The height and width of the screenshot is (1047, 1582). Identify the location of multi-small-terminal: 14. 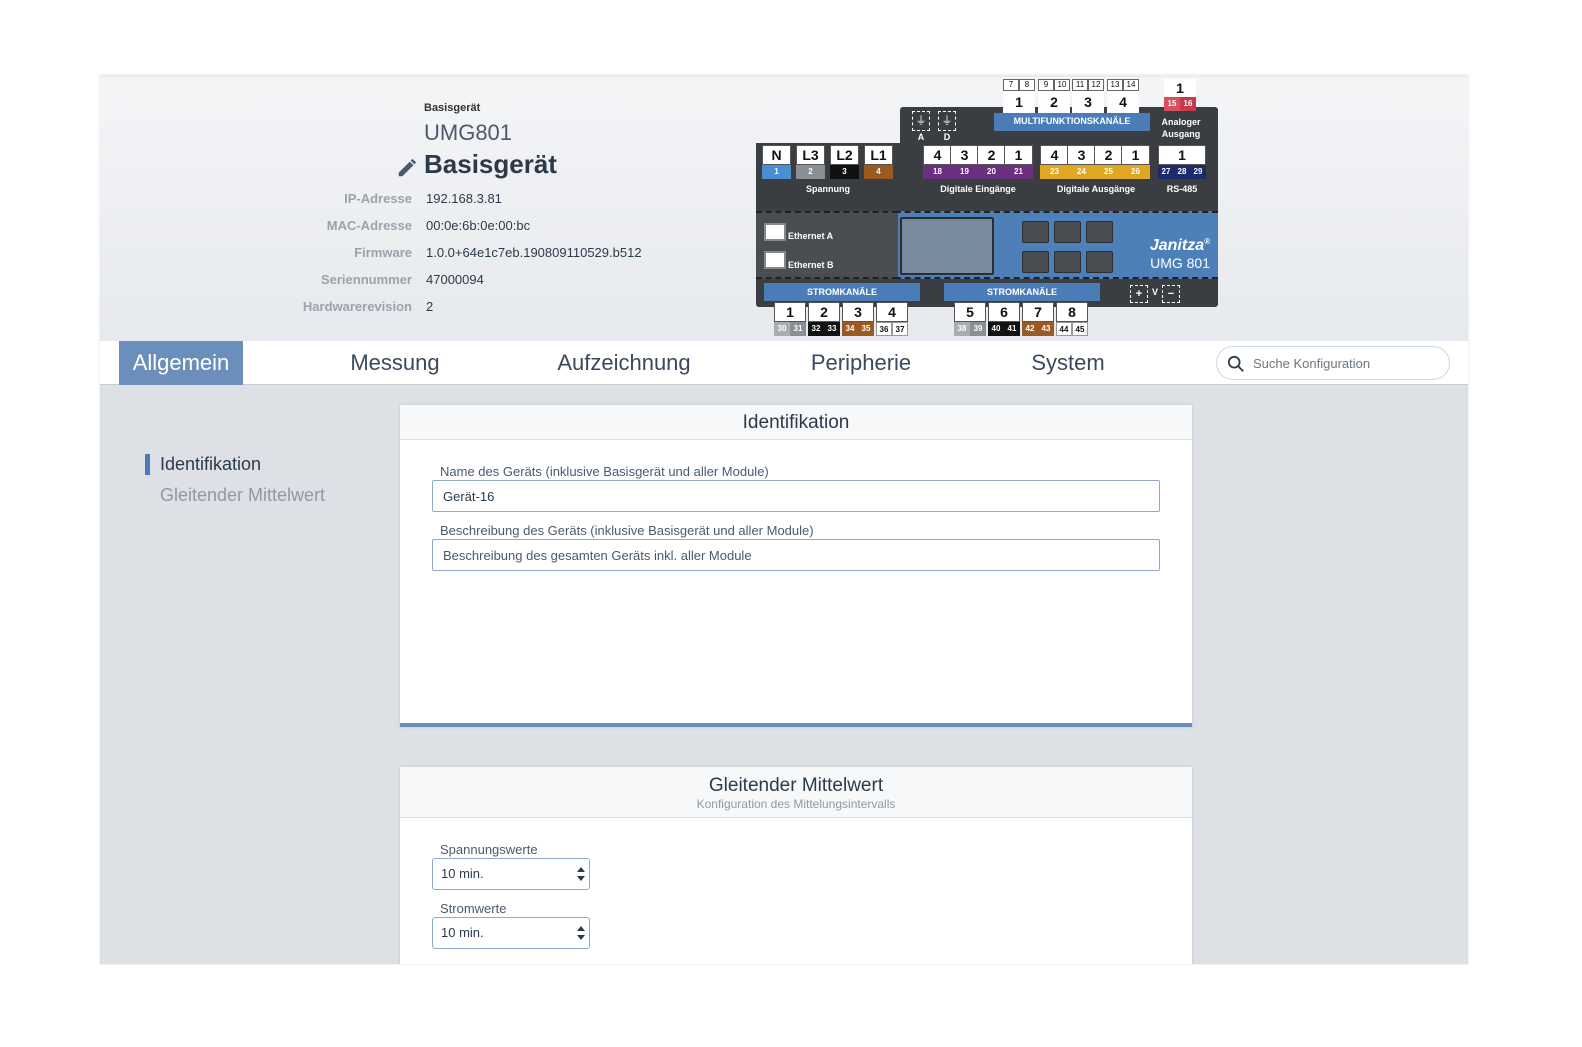
(1131, 85).